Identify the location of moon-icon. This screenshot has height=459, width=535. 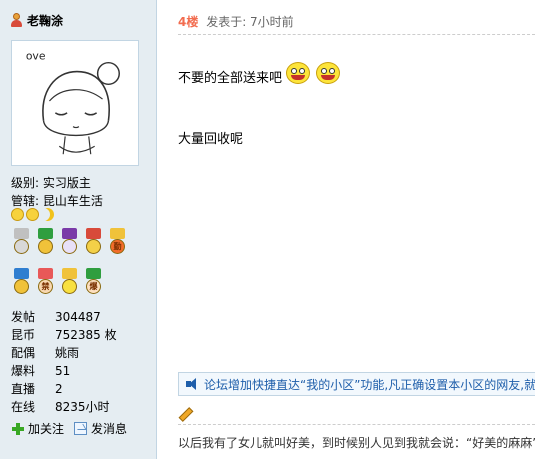
(47, 214).